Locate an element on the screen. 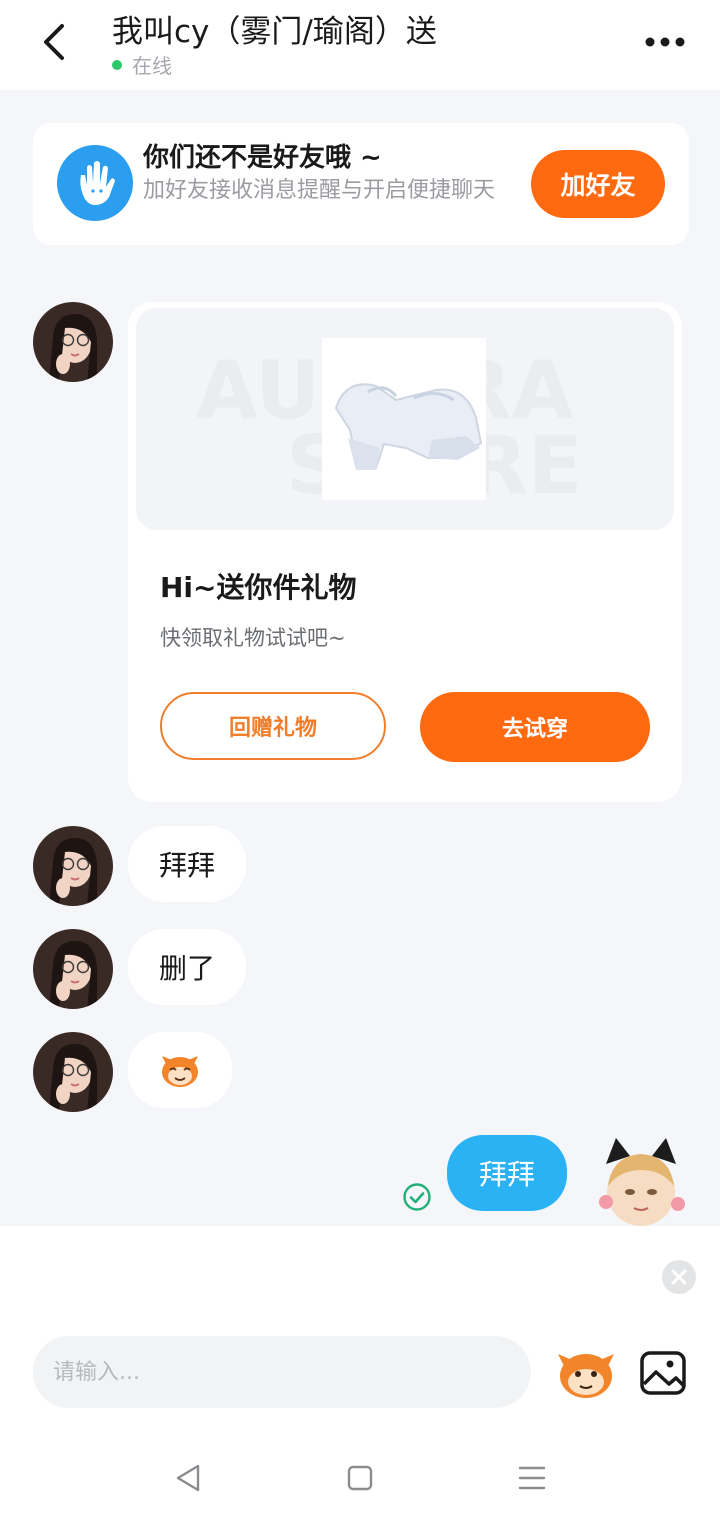 The height and width of the screenshot is (1521, 720). add-friend-button: 加好友 is located at coordinates (598, 184).